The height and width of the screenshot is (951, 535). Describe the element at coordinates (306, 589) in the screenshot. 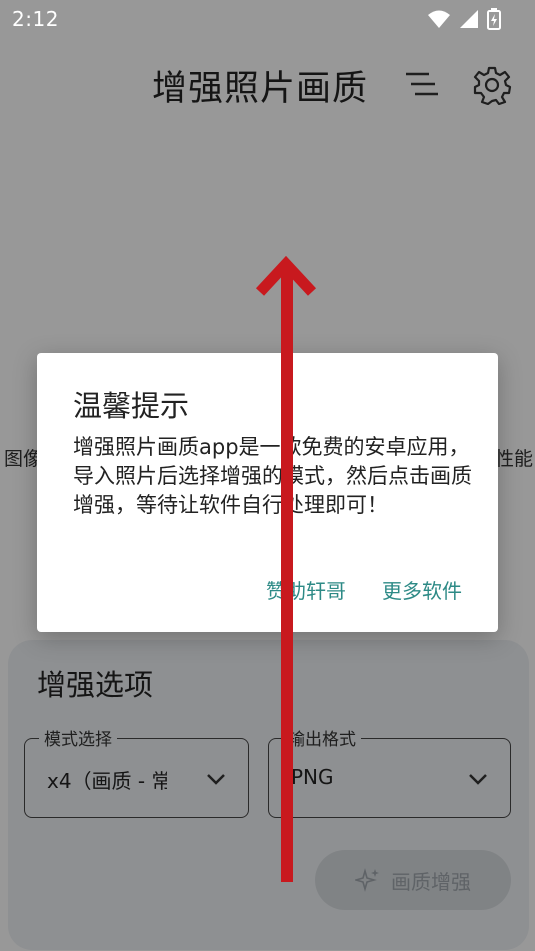

I see `sponsor-button: 赞助轩哥` at that location.